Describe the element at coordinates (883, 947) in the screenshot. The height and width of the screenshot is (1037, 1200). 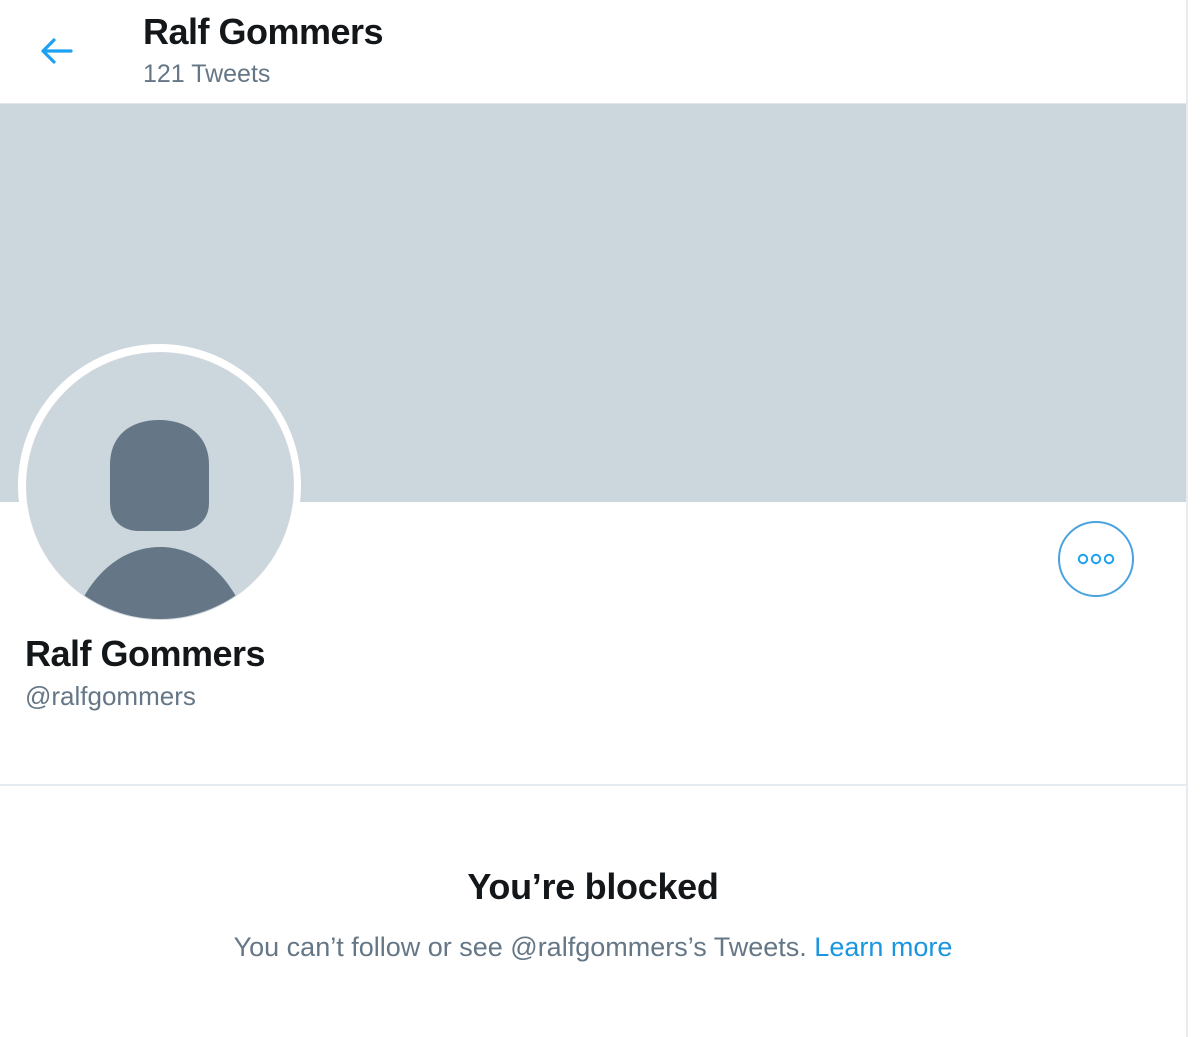
I see `learn-more-link: Learn more` at that location.